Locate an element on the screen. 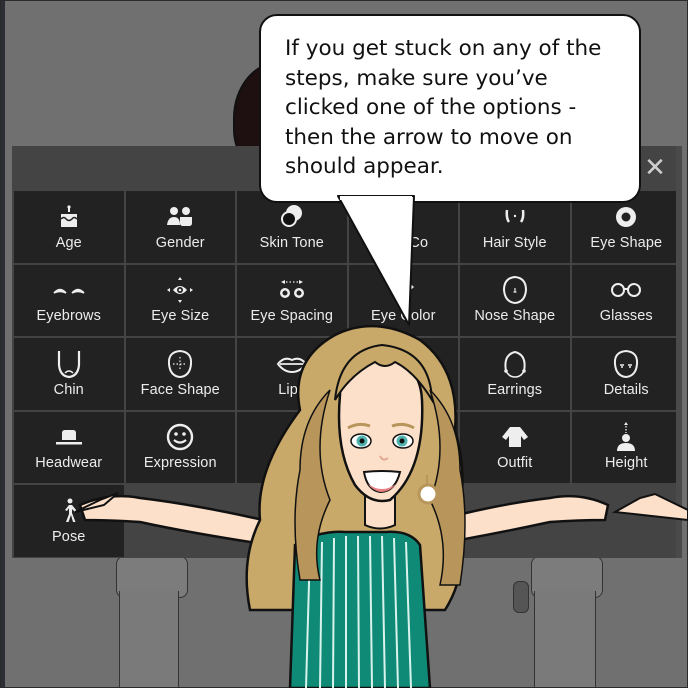 The height and width of the screenshot is (688, 688). feature-option-label: Eye Co‌lor is located at coordinates (403, 316).